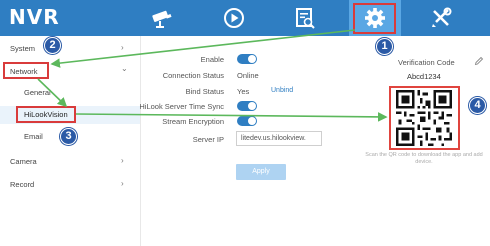  What do you see at coordinates (163, 18) in the screenshot?
I see `live-view-camera-icon` at bounding box center [163, 18].